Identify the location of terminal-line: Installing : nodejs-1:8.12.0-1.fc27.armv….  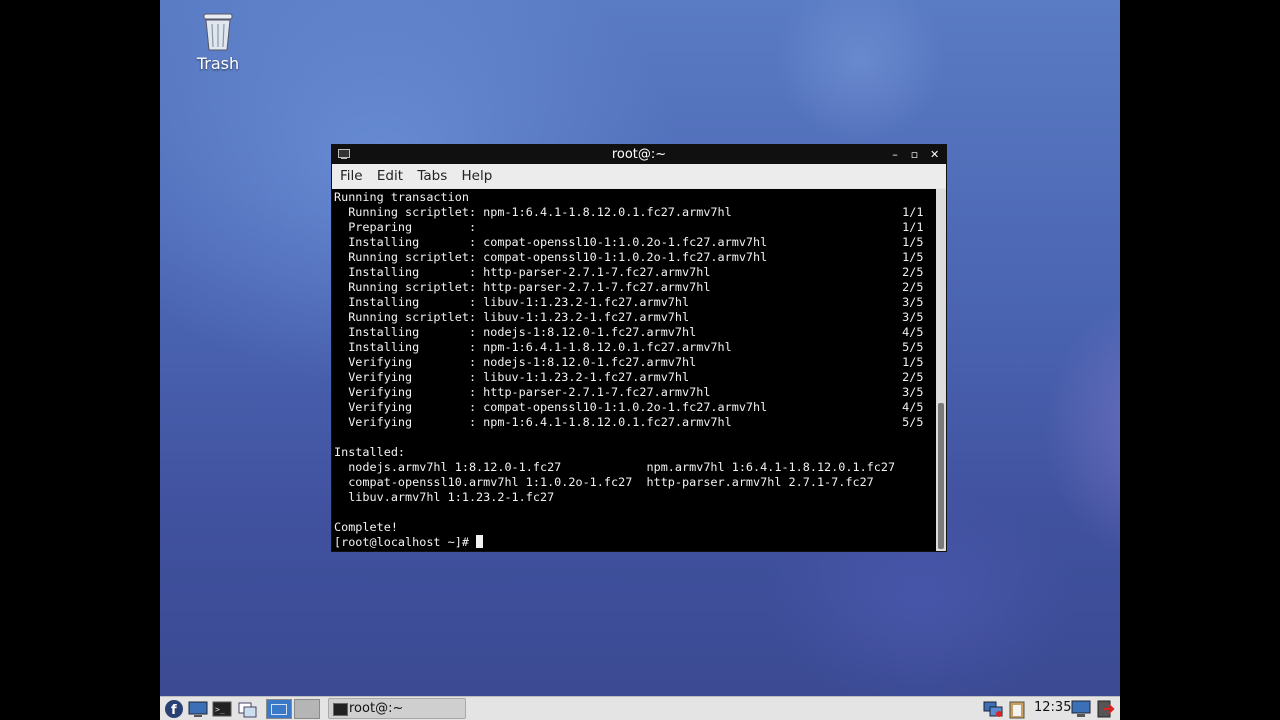
(629, 332).